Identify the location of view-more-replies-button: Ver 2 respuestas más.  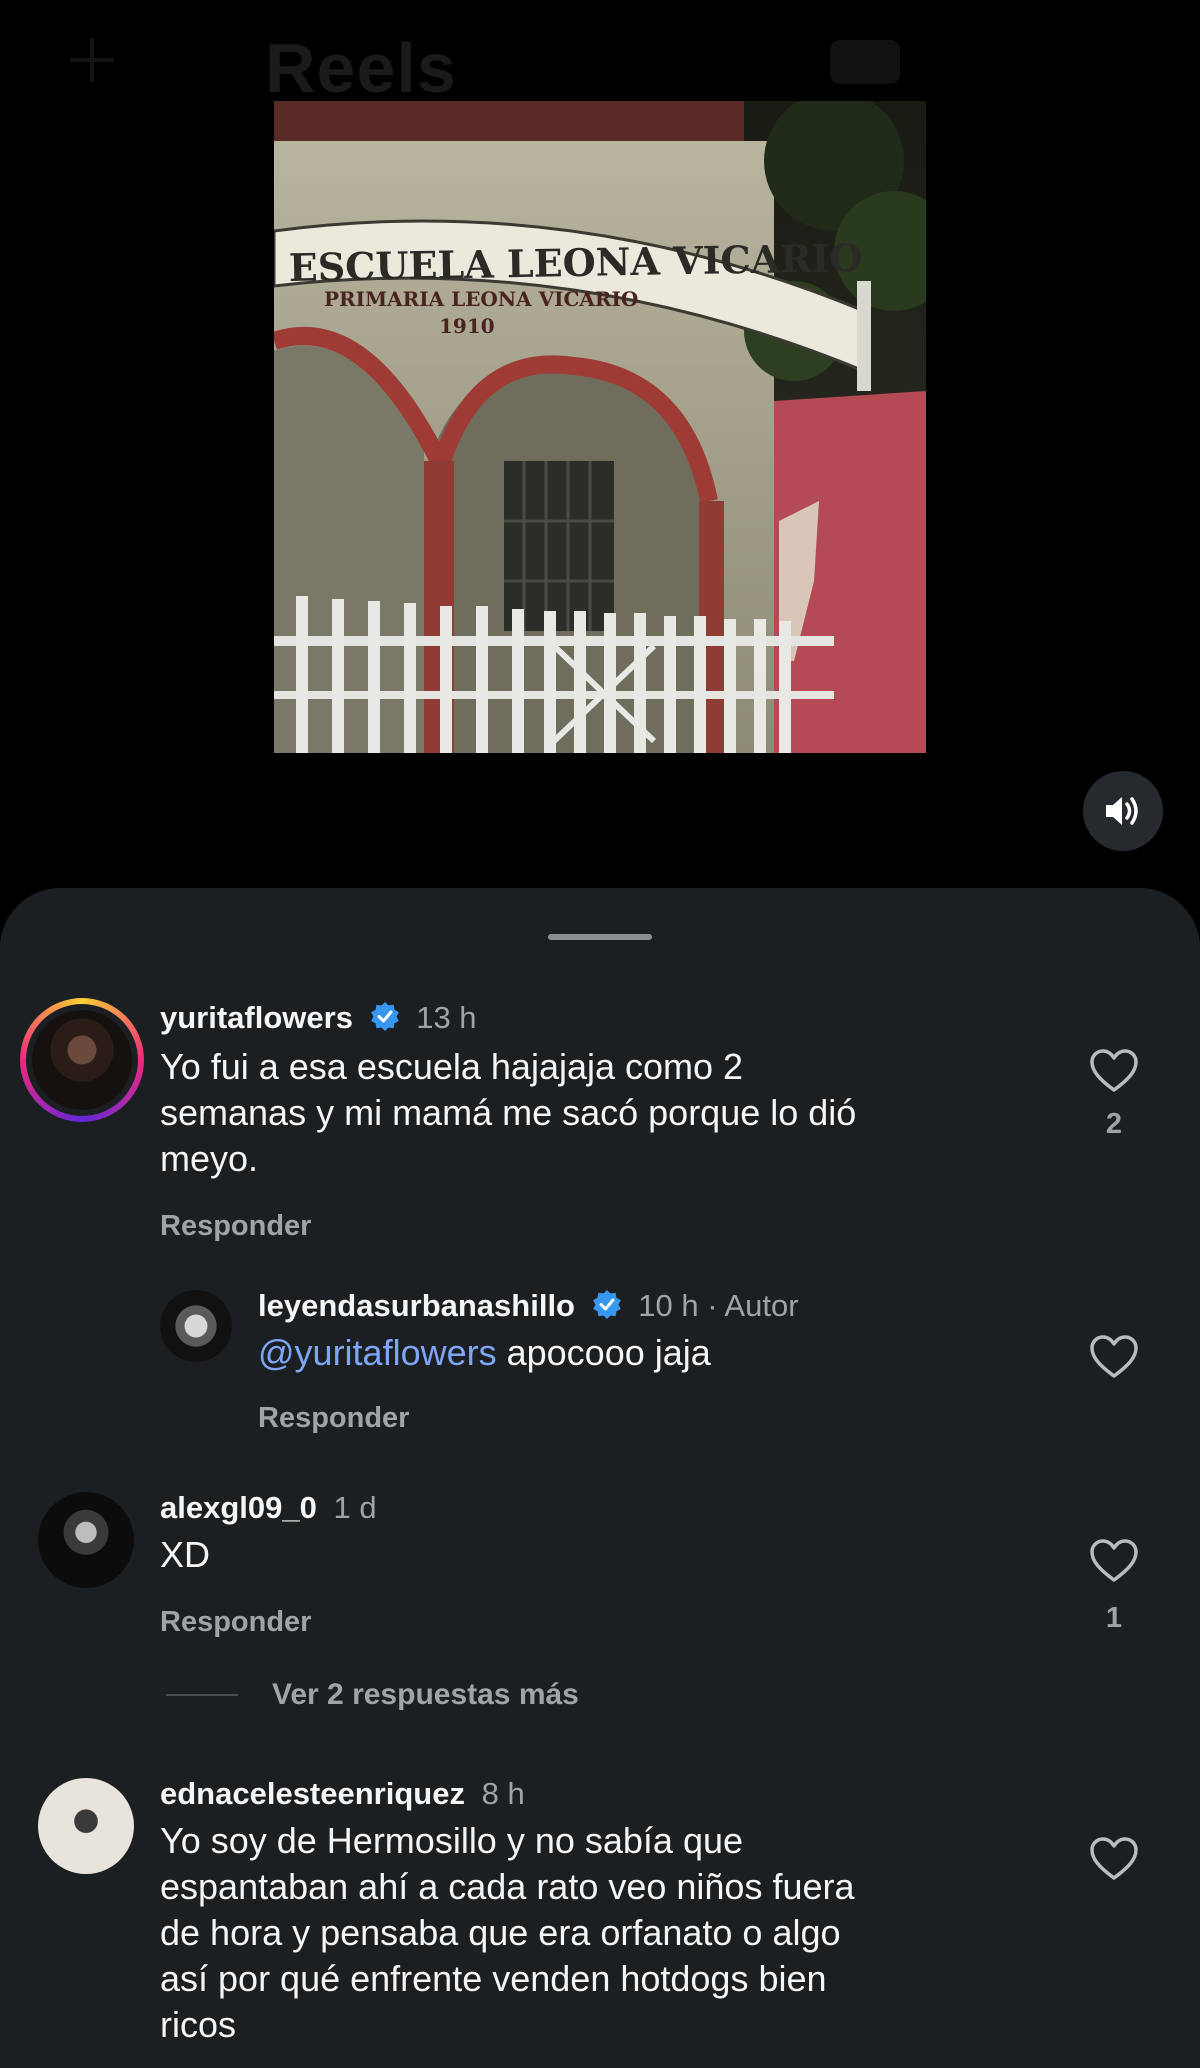
(372, 1695).